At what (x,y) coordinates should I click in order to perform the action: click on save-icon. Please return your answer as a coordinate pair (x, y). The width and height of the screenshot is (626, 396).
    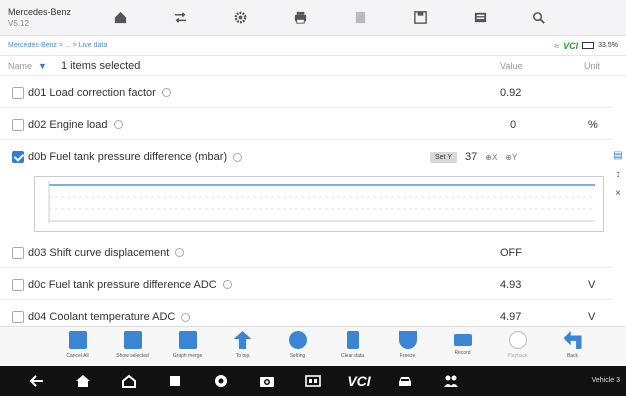
    Looking at the image, I should click on (420, 18).